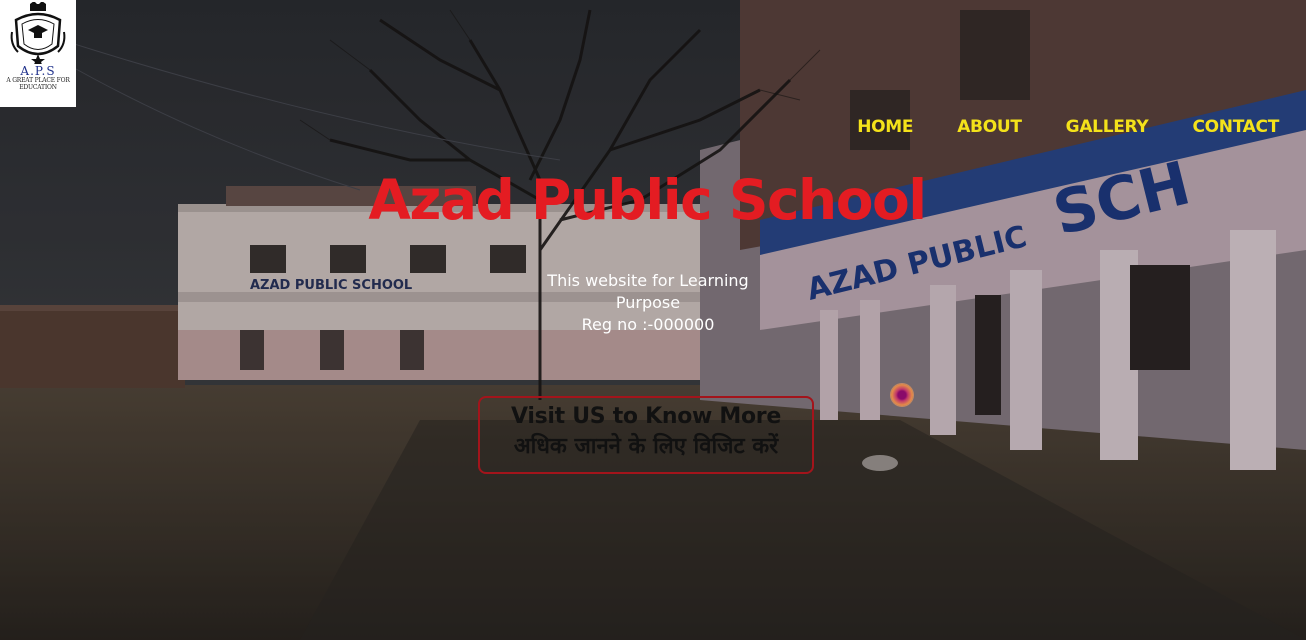 This screenshot has height=640, width=1306. Describe the element at coordinates (38, 71) in the screenshot. I see `logo-abbreviation: A.P.S` at that location.